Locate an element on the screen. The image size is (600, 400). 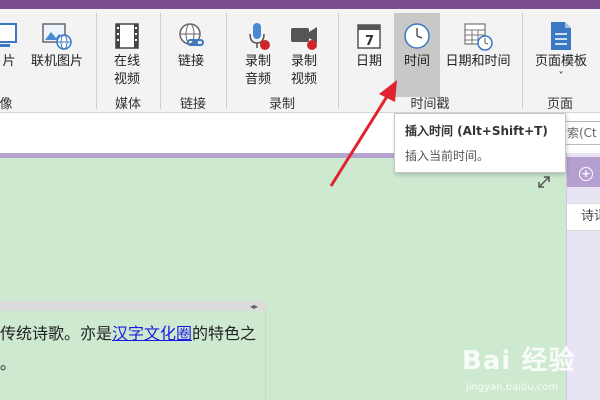
online-pictures-button: 联机图片 is located at coordinates (57, 55).